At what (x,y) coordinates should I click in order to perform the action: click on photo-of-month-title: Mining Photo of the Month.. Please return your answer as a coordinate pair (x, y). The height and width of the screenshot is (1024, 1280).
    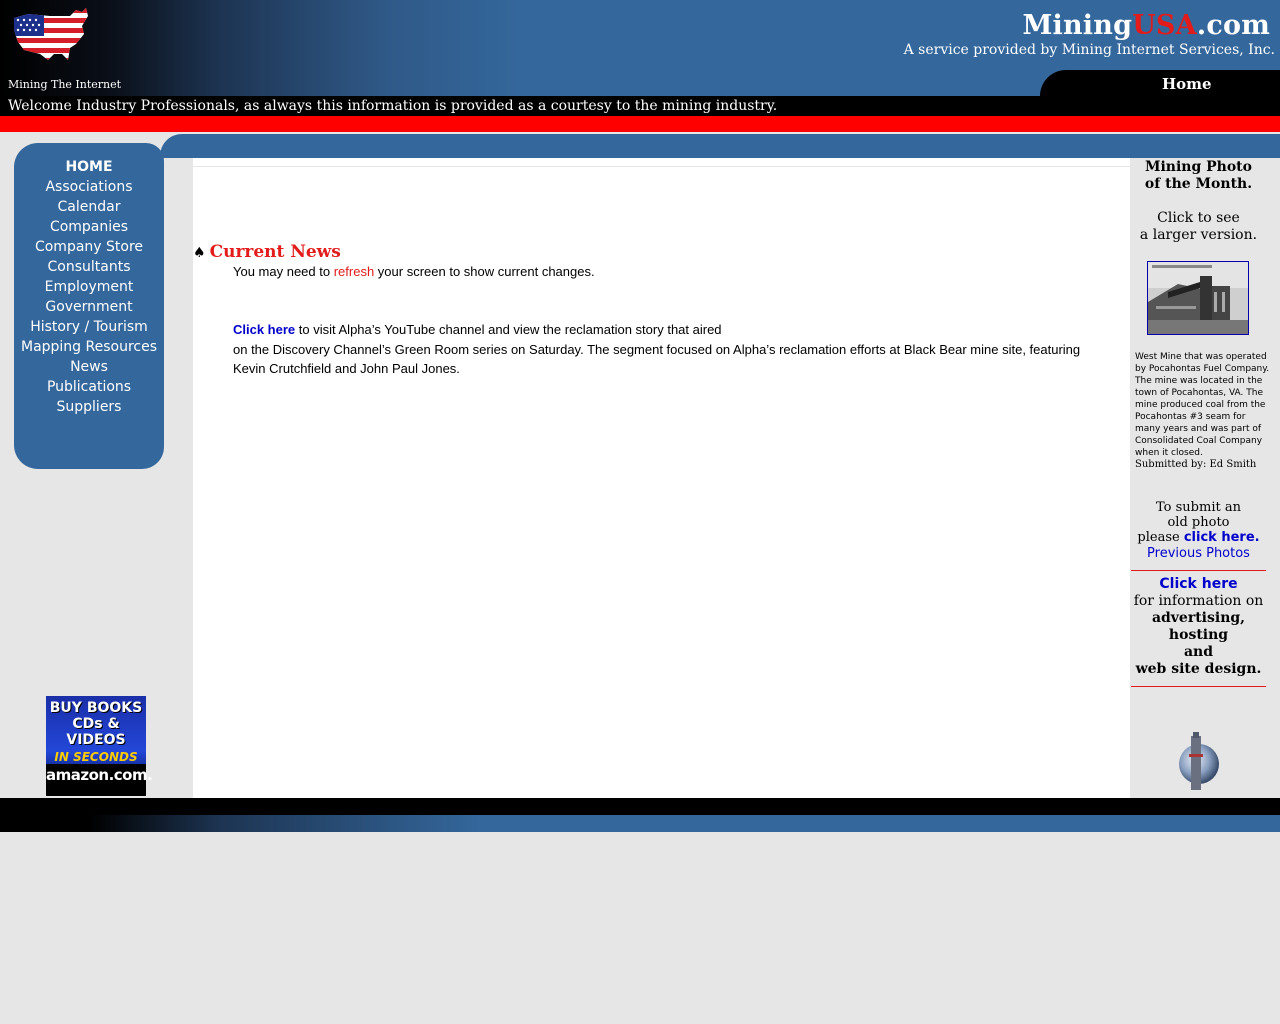
    Looking at the image, I should click on (1198, 176).